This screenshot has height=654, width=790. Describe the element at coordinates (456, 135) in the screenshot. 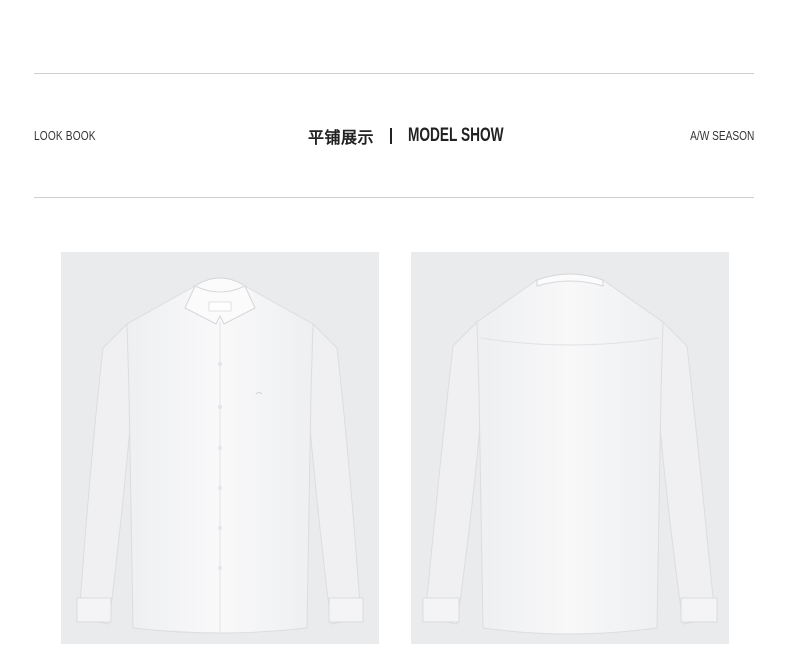

I see `title-english: MODEL SHOW` at that location.